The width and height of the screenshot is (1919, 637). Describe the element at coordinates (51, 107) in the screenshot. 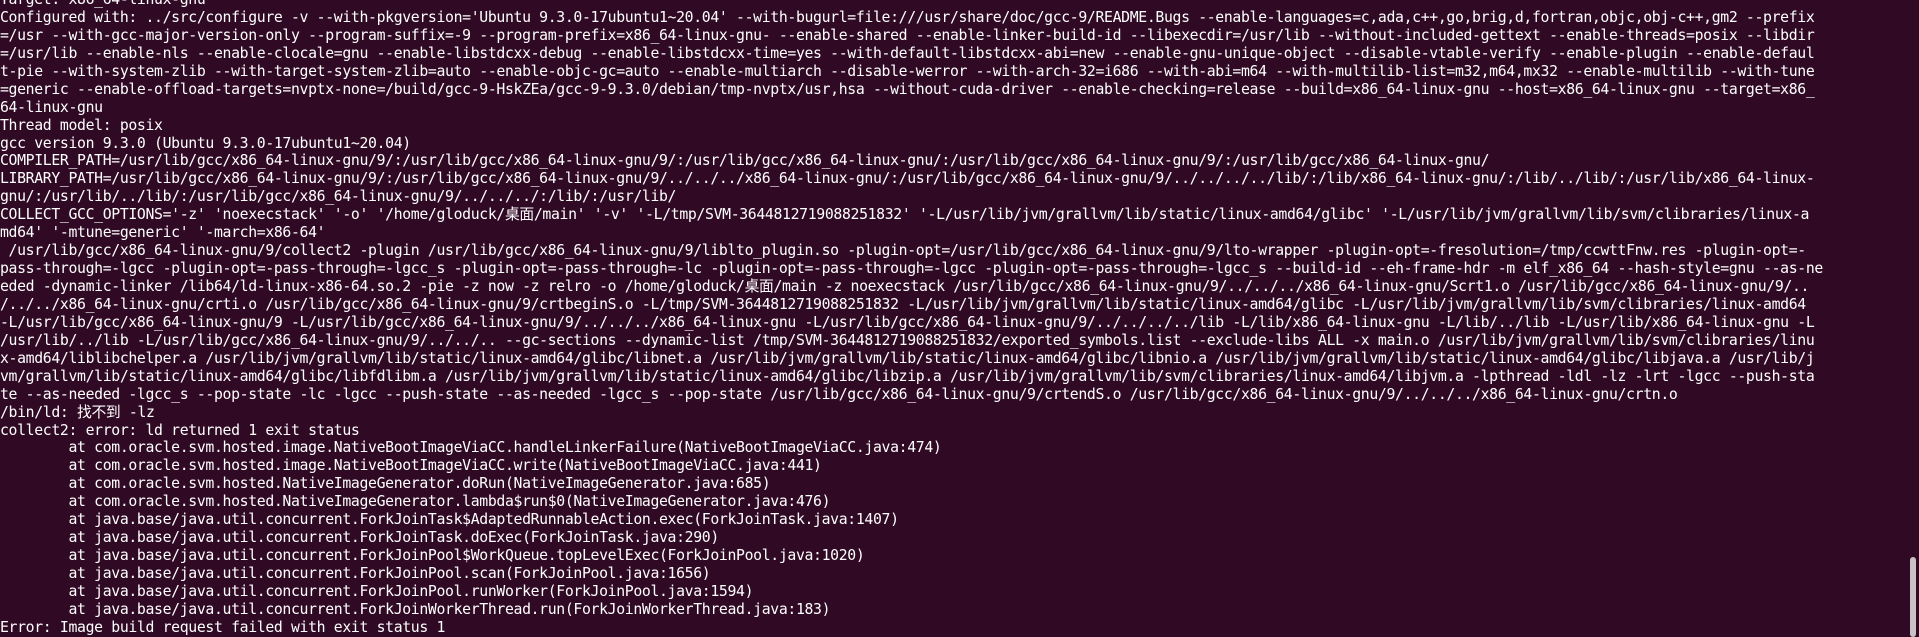

I see `terminal-line: 64-linux-gnu` at that location.